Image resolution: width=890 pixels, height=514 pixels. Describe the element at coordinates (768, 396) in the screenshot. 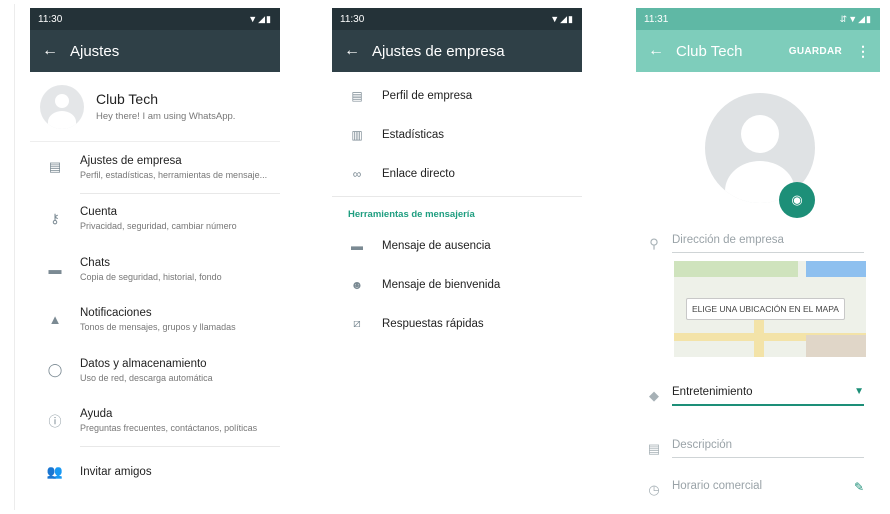

I see `category-select: Entretenimiento ▼` at that location.